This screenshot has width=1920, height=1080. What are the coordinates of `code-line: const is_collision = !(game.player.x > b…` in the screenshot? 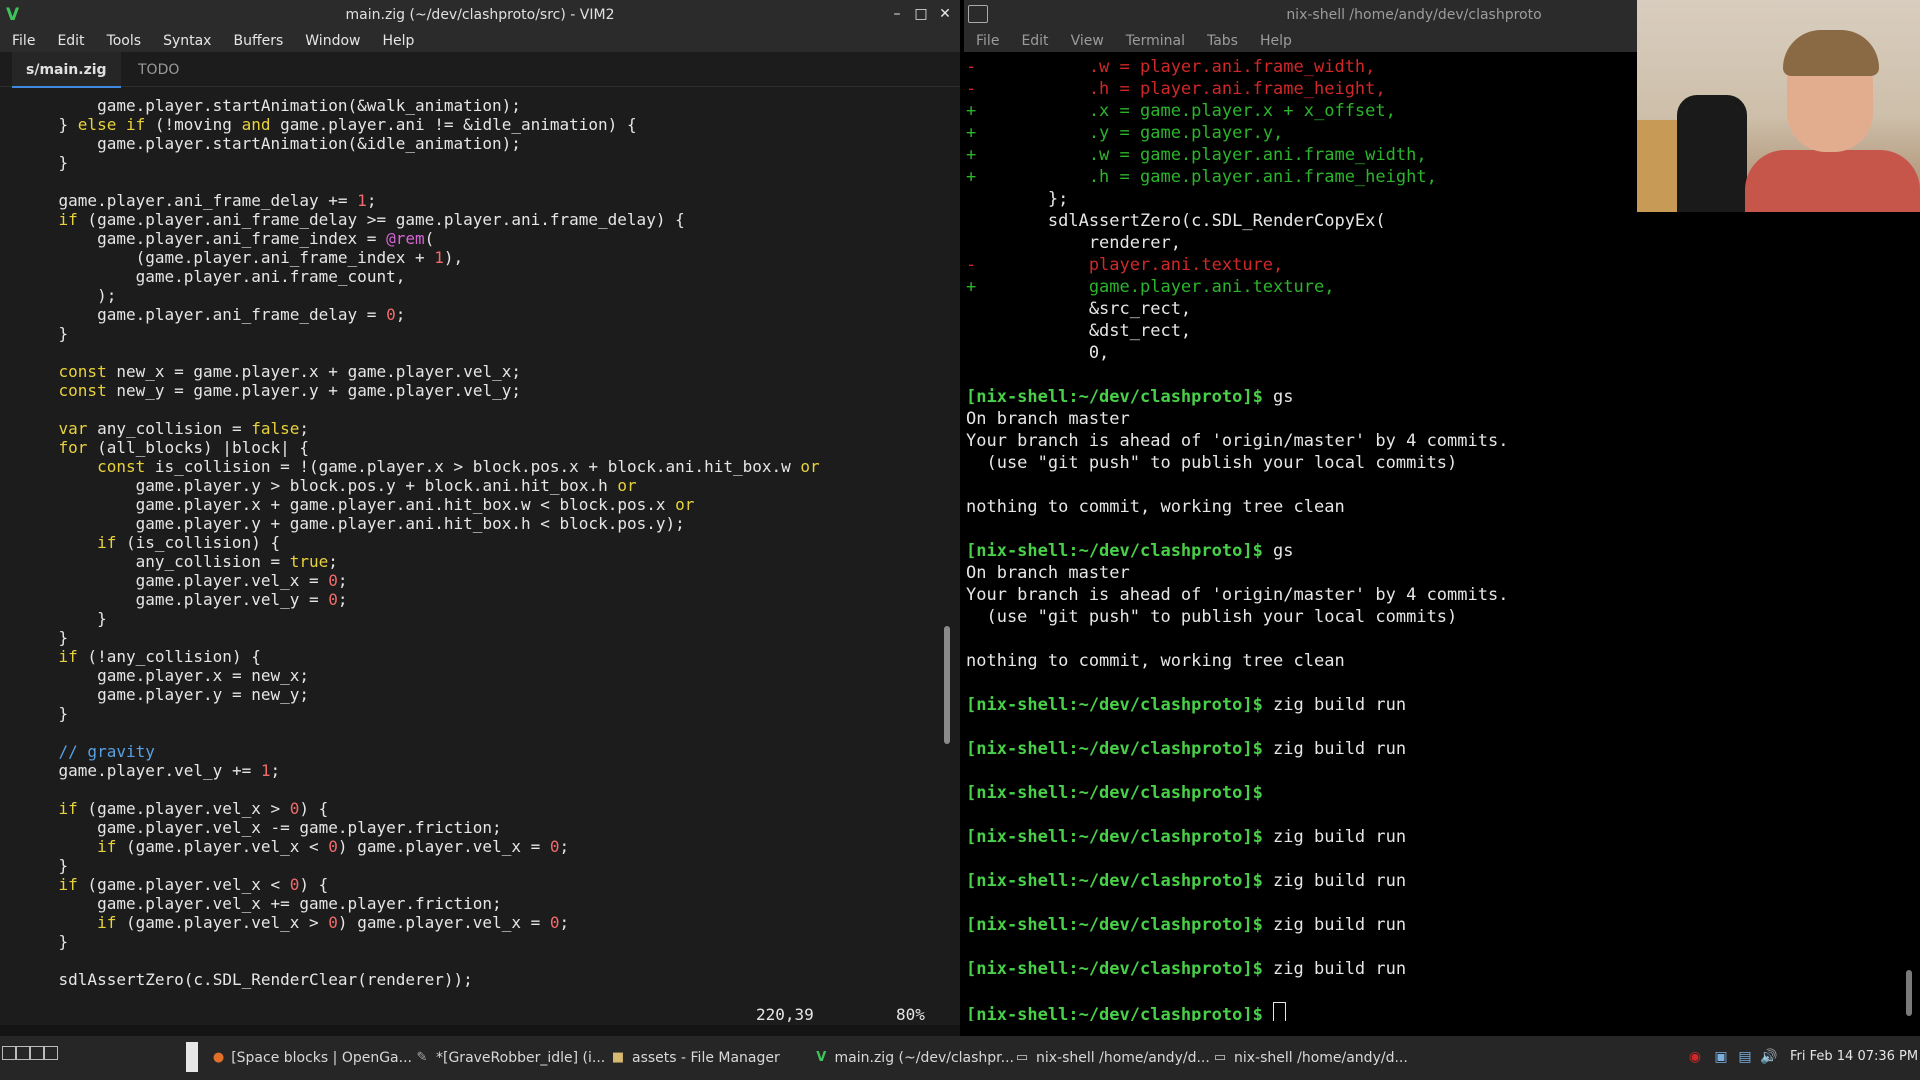 It's located at (458, 466).